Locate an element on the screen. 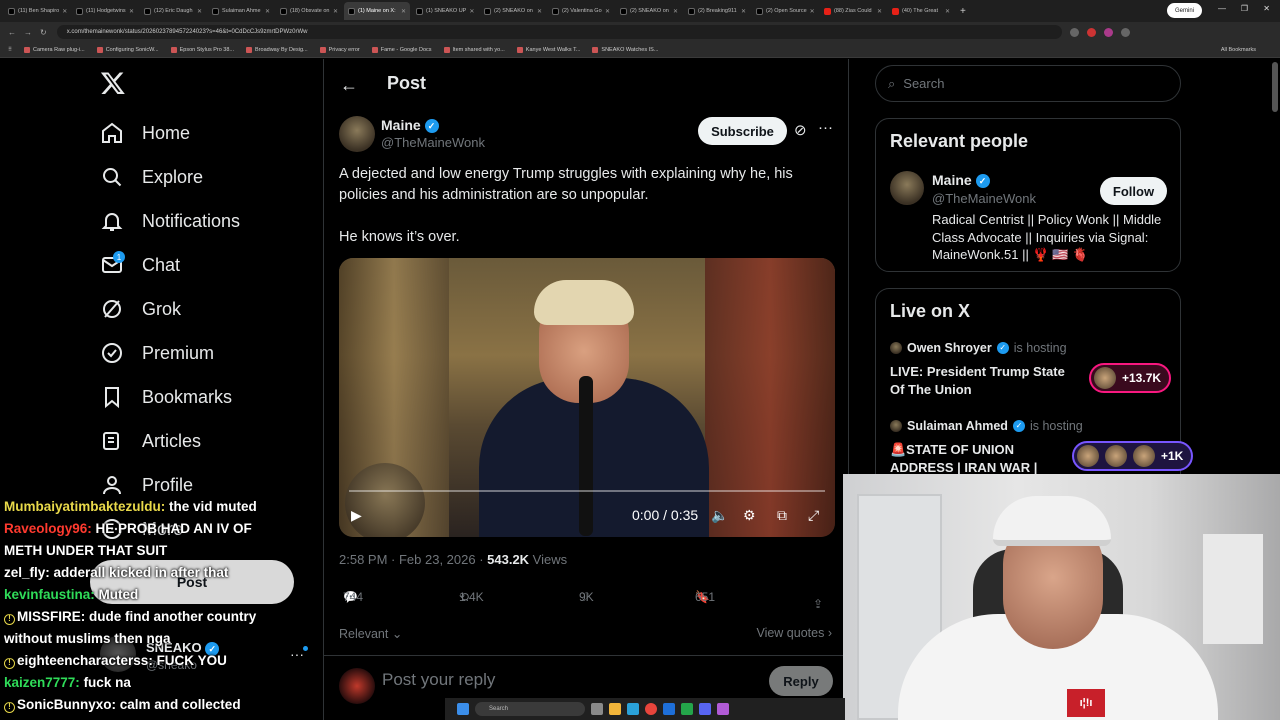 The height and width of the screenshot is (720, 1280). nav-item-bookmarks: Bookmarks is located at coordinates (166, 397).